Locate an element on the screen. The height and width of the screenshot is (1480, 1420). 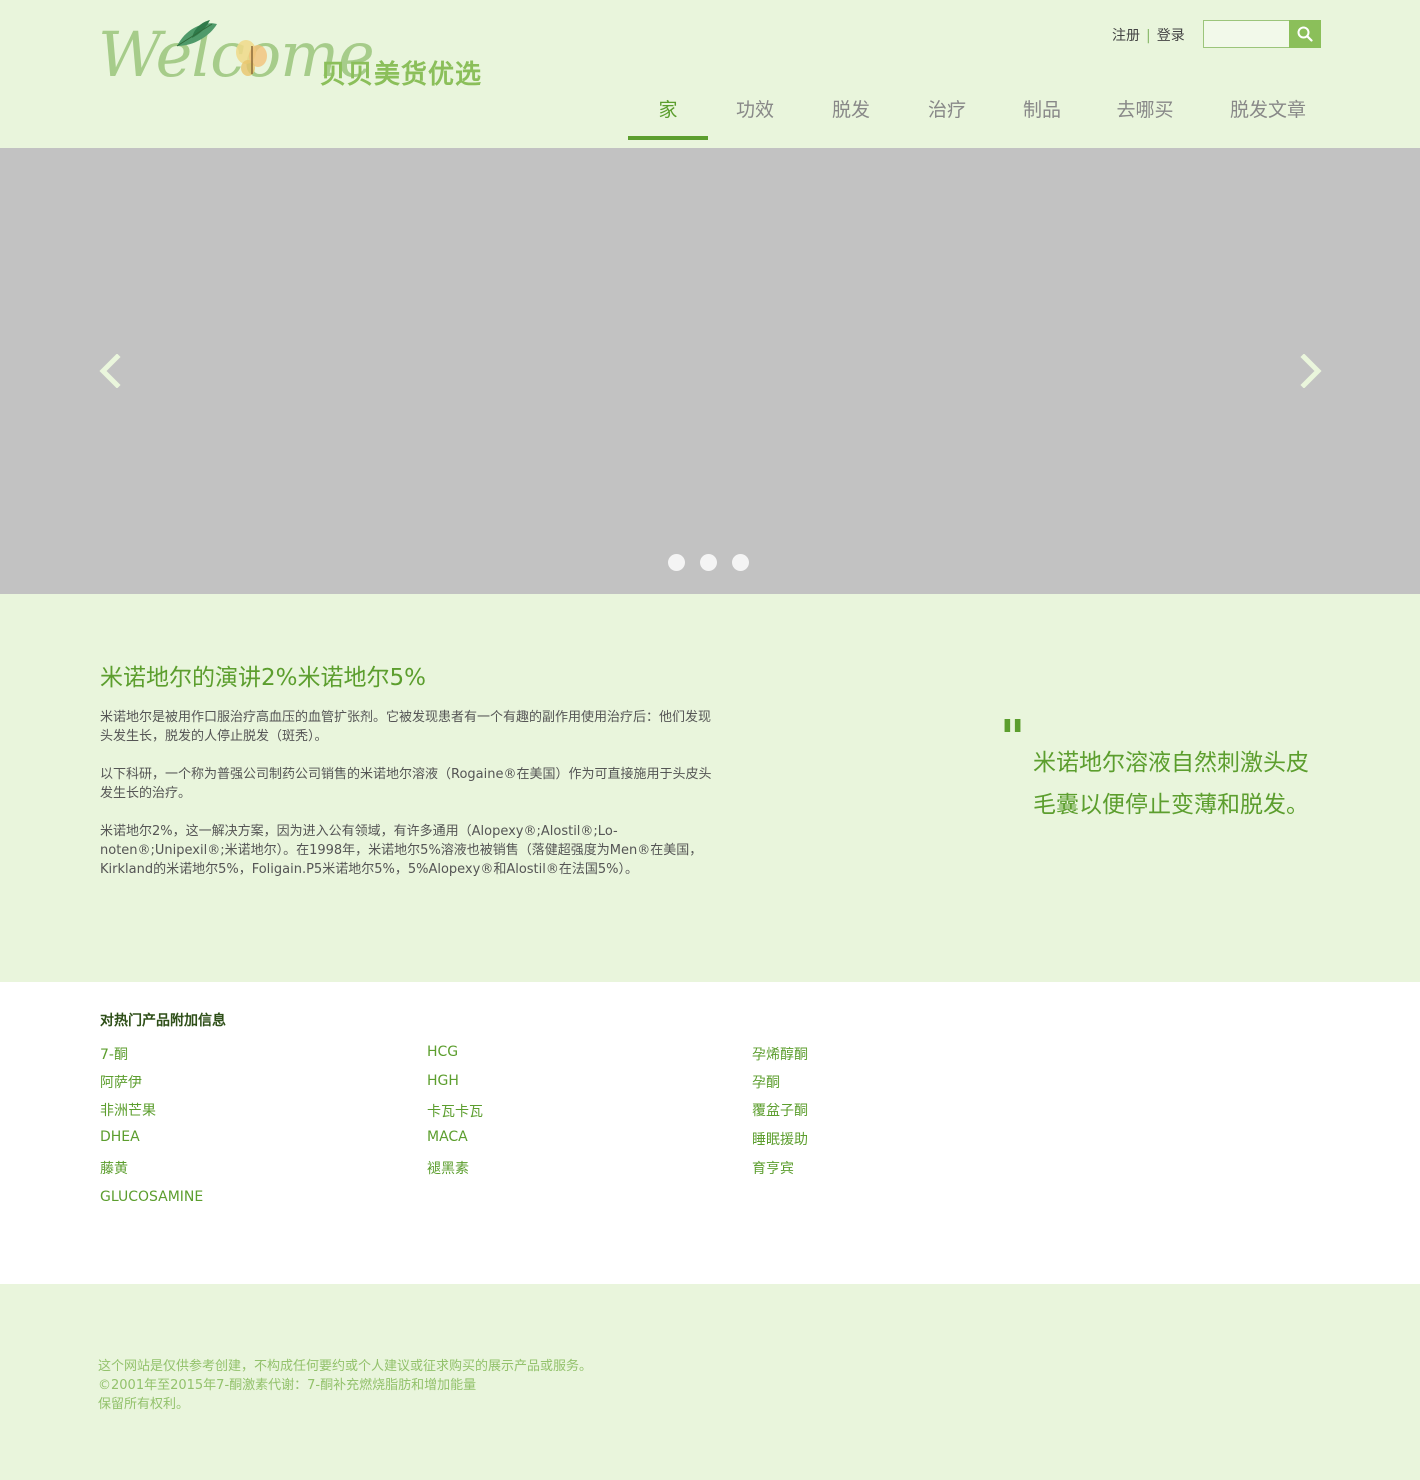
product-link: 非洲芒果 is located at coordinates (128, 1110).